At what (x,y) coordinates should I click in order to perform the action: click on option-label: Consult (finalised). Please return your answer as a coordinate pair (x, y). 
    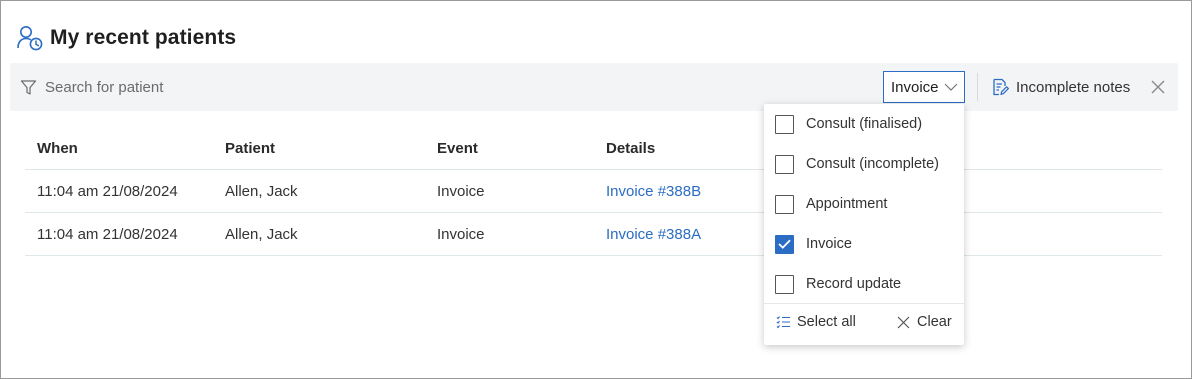
    Looking at the image, I should click on (864, 124).